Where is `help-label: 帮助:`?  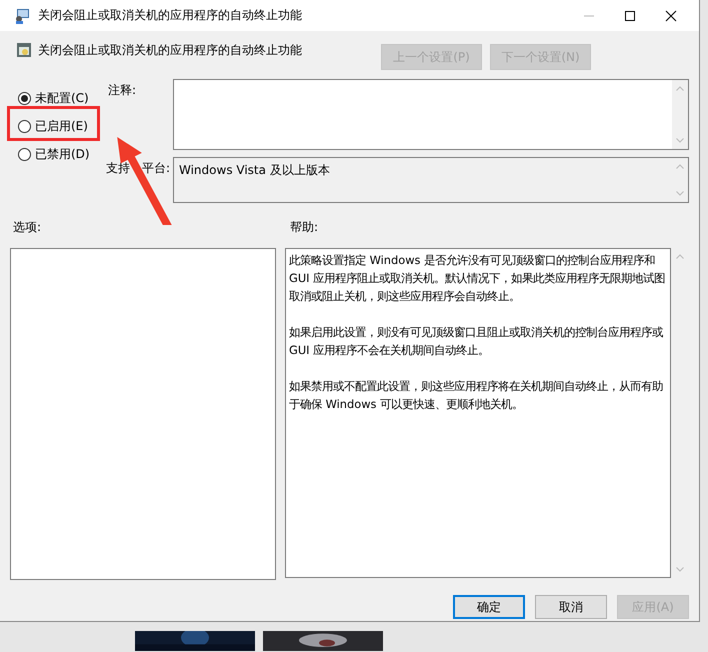
help-label: 帮助: is located at coordinates (304, 227).